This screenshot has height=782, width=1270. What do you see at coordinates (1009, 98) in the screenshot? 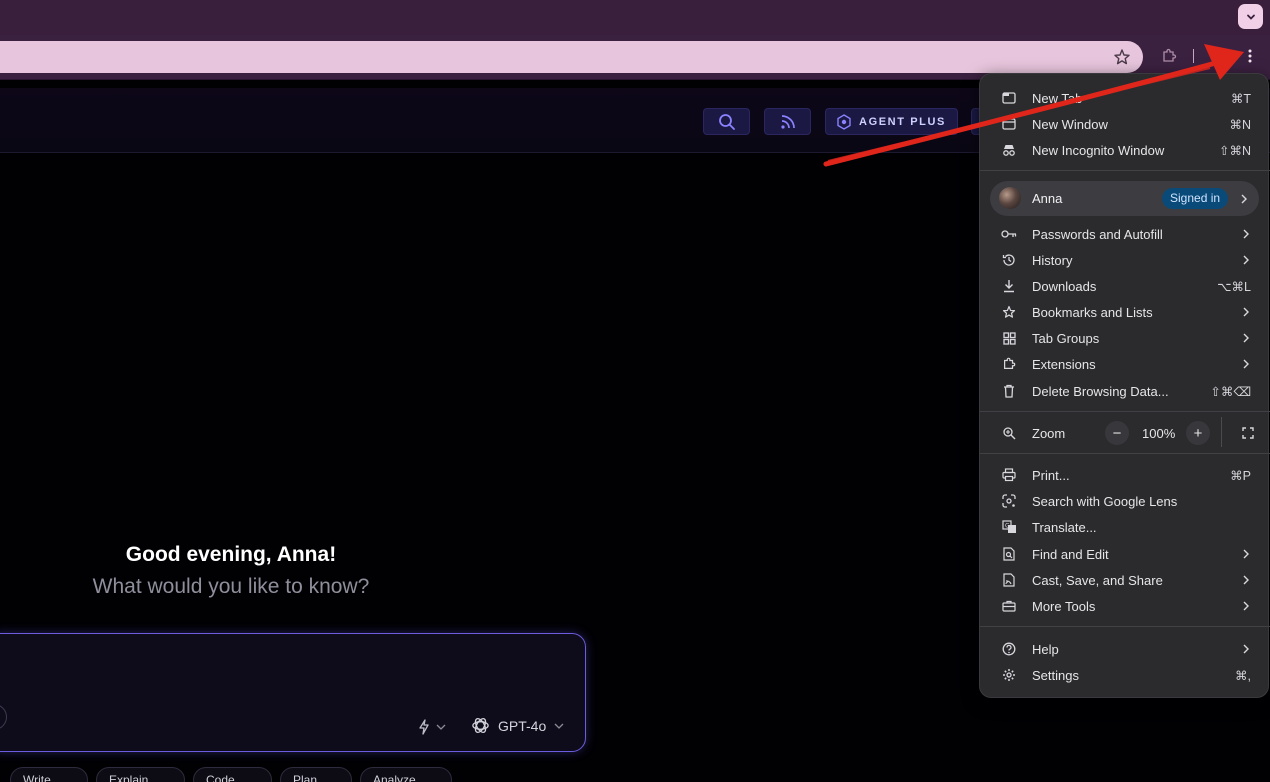
I see `new-tab-icon` at bounding box center [1009, 98].